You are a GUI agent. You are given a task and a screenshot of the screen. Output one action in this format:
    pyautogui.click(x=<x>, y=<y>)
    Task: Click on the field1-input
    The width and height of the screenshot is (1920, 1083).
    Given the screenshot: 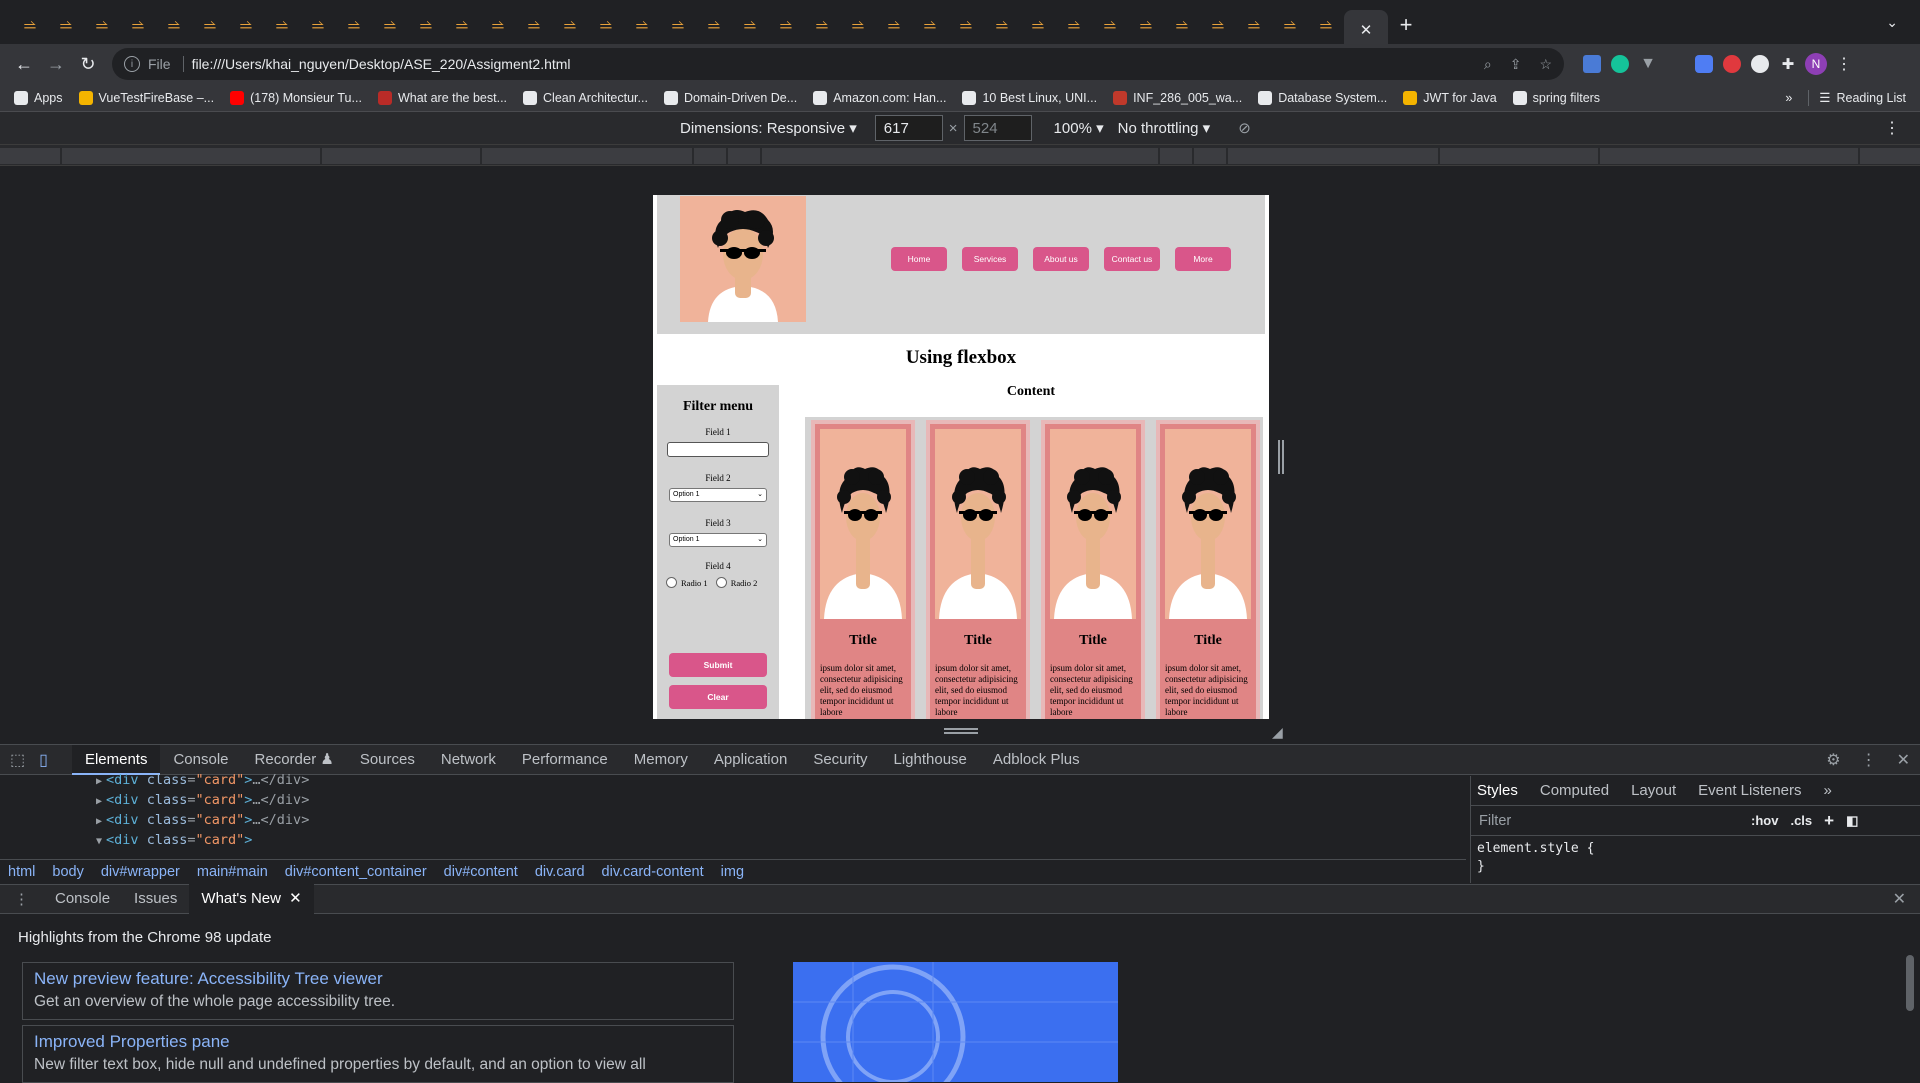 What is the action you would take?
    pyautogui.click(x=718, y=449)
    